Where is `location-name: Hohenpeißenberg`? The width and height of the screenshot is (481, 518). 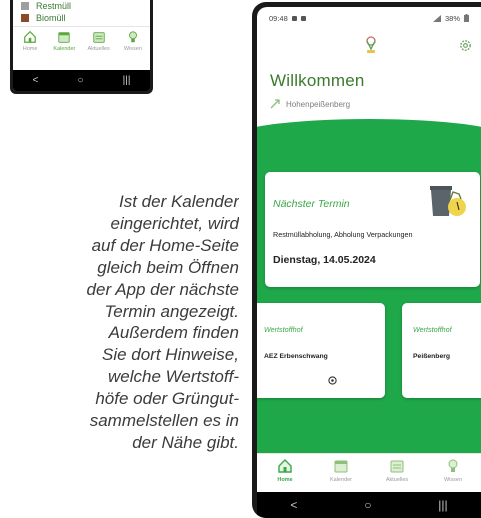
location-name: Hohenpeißenberg is located at coordinates (318, 104).